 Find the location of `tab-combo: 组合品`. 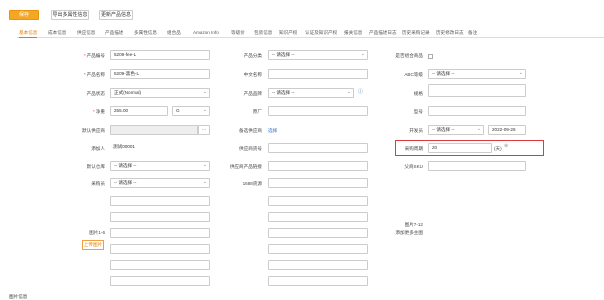

tab-combo: 组合品 is located at coordinates (174, 32).